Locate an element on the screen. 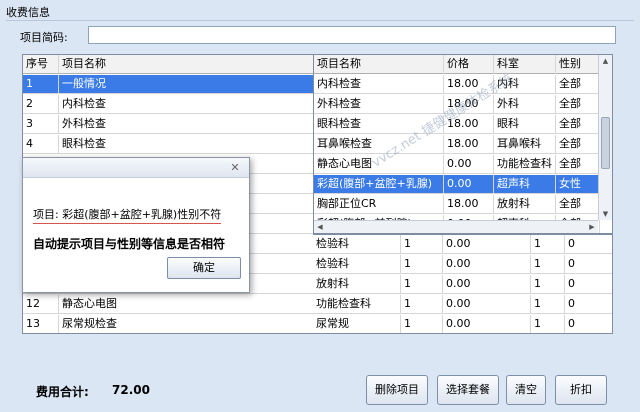 Image resolution: width=640 pixels, height=412 pixels. table-row: 12 静态心电图 is located at coordinates (168, 304).